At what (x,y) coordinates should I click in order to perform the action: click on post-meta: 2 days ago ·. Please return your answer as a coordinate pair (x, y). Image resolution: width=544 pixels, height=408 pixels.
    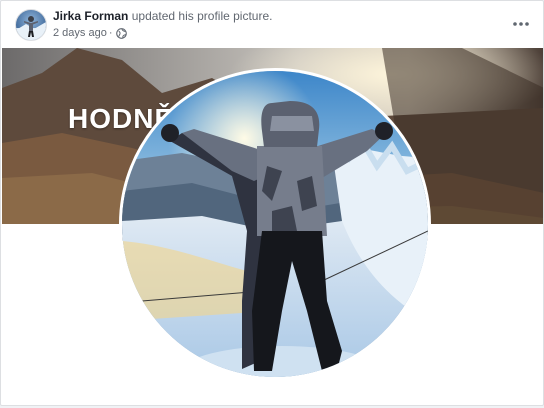
    Looking at the image, I should click on (90, 33).